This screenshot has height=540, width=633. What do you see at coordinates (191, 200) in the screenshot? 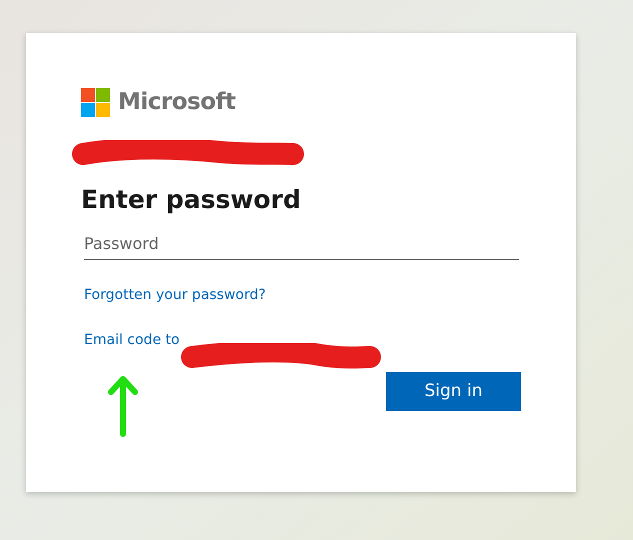
I see `page-heading: Enter password` at bounding box center [191, 200].